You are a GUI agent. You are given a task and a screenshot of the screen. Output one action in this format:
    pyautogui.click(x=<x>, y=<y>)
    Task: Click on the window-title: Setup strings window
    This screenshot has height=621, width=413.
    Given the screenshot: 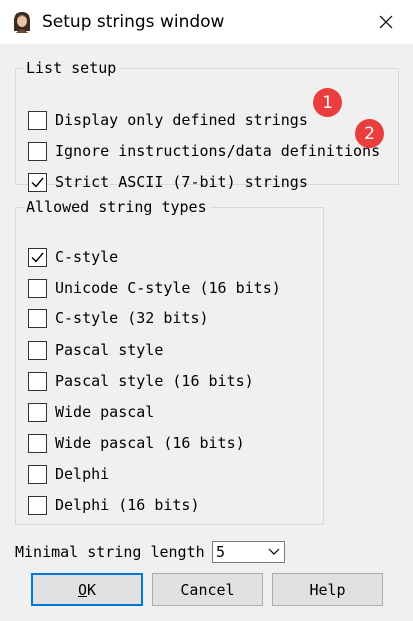 What is the action you would take?
    pyautogui.click(x=133, y=22)
    